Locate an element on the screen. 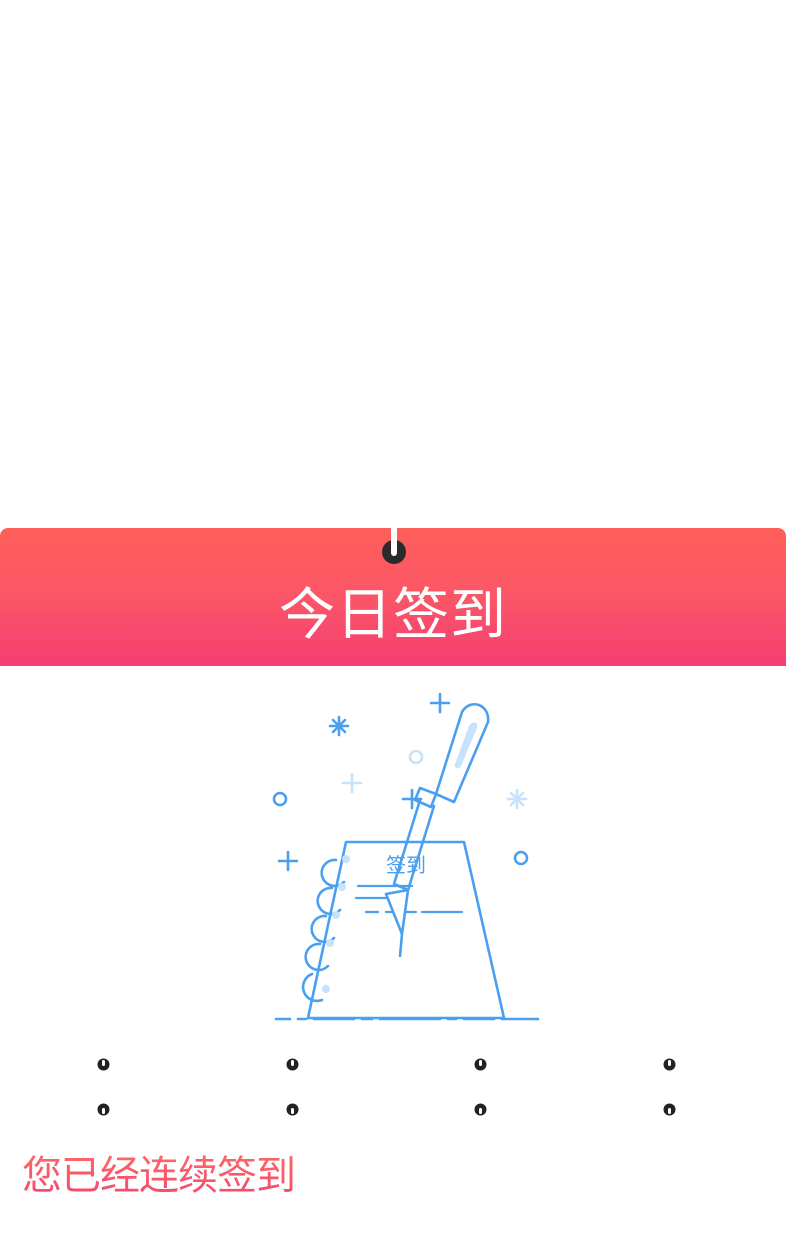 The image size is (786, 1244). hanger-icon is located at coordinates (394, 546).